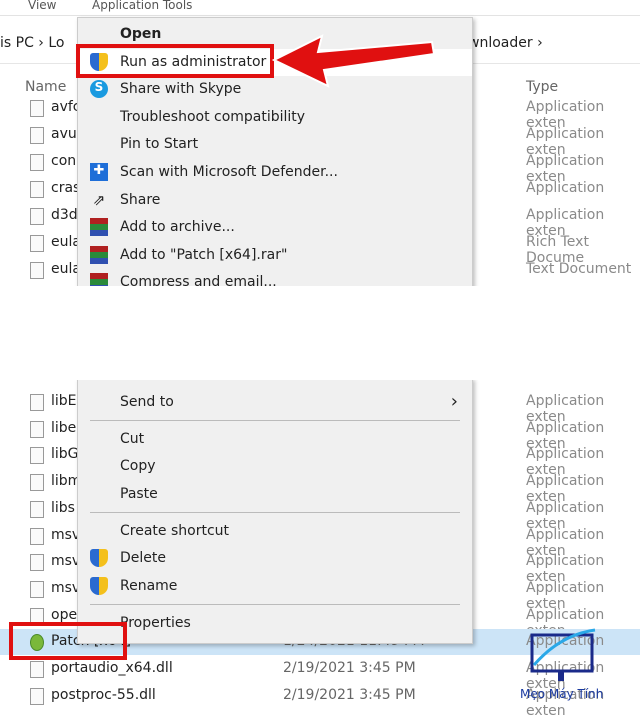 The height and width of the screenshot is (718, 640). I want to click on menu-item-delete: Delete, so click(275, 558).